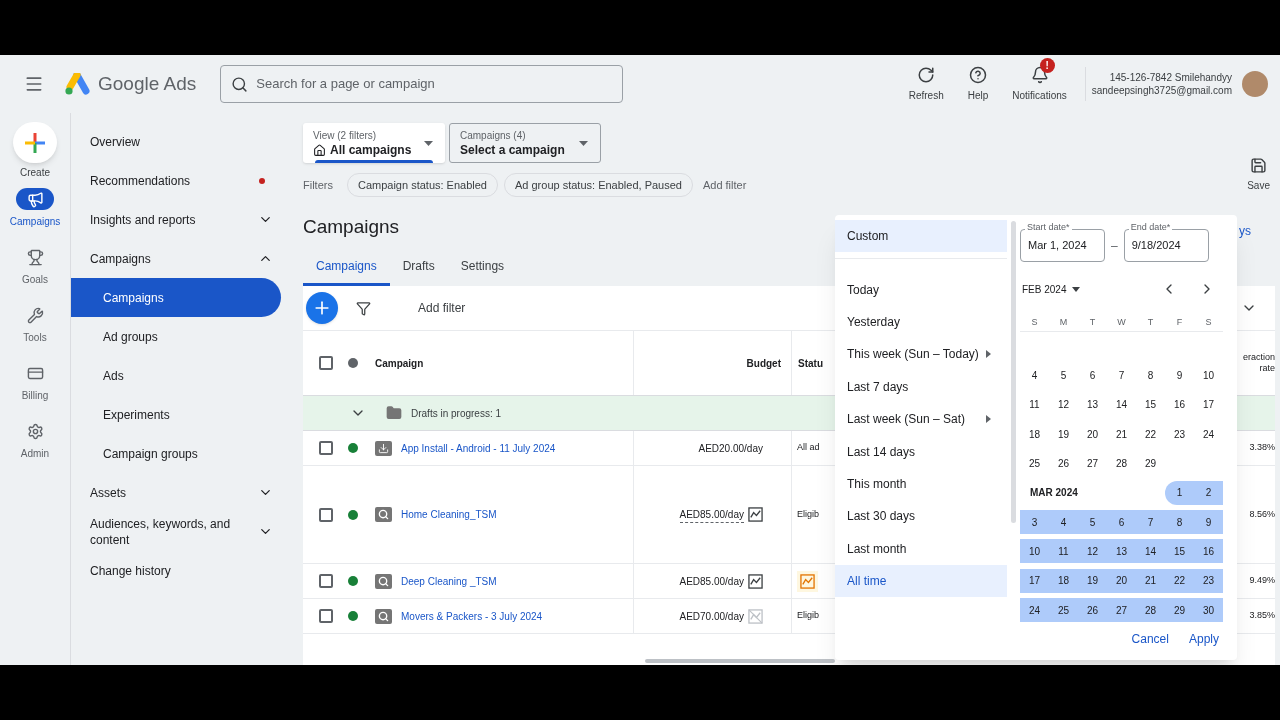  What do you see at coordinates (363, 308) in the screenshot?
I see `filter-icon` at bounding box center [363, 308].